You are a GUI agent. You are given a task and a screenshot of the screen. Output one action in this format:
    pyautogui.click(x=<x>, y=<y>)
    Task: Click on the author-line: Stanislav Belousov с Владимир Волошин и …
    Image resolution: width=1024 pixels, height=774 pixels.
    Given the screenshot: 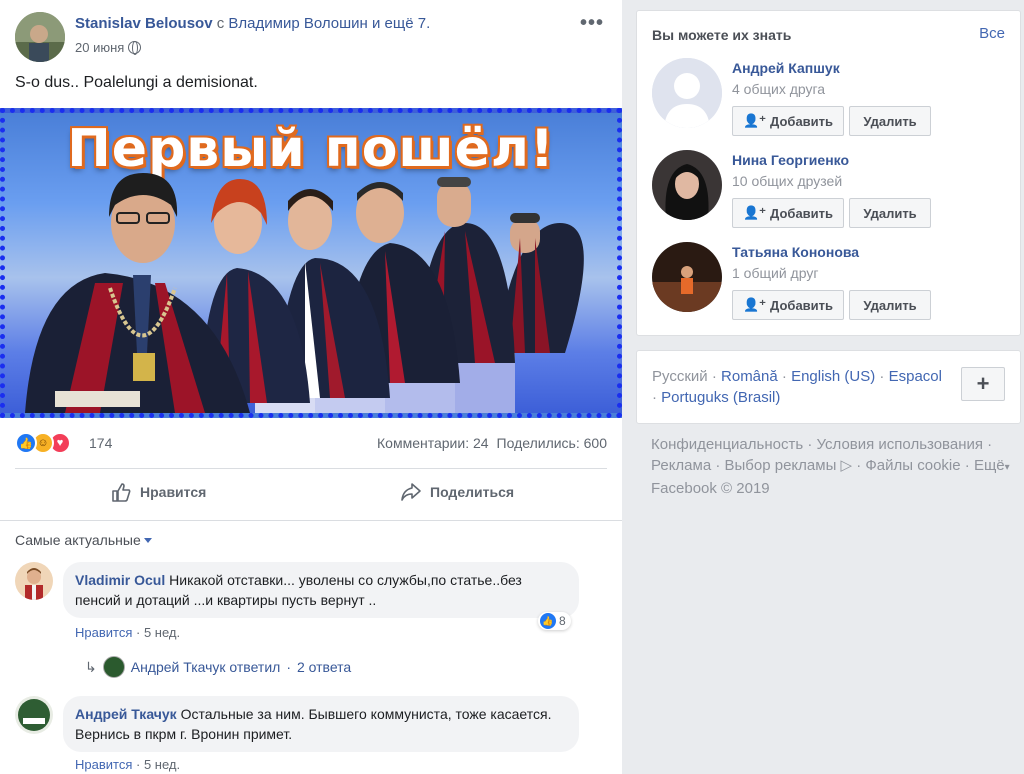 What is the action you would take?
    pyautogui.click(x=252, y=23)
    